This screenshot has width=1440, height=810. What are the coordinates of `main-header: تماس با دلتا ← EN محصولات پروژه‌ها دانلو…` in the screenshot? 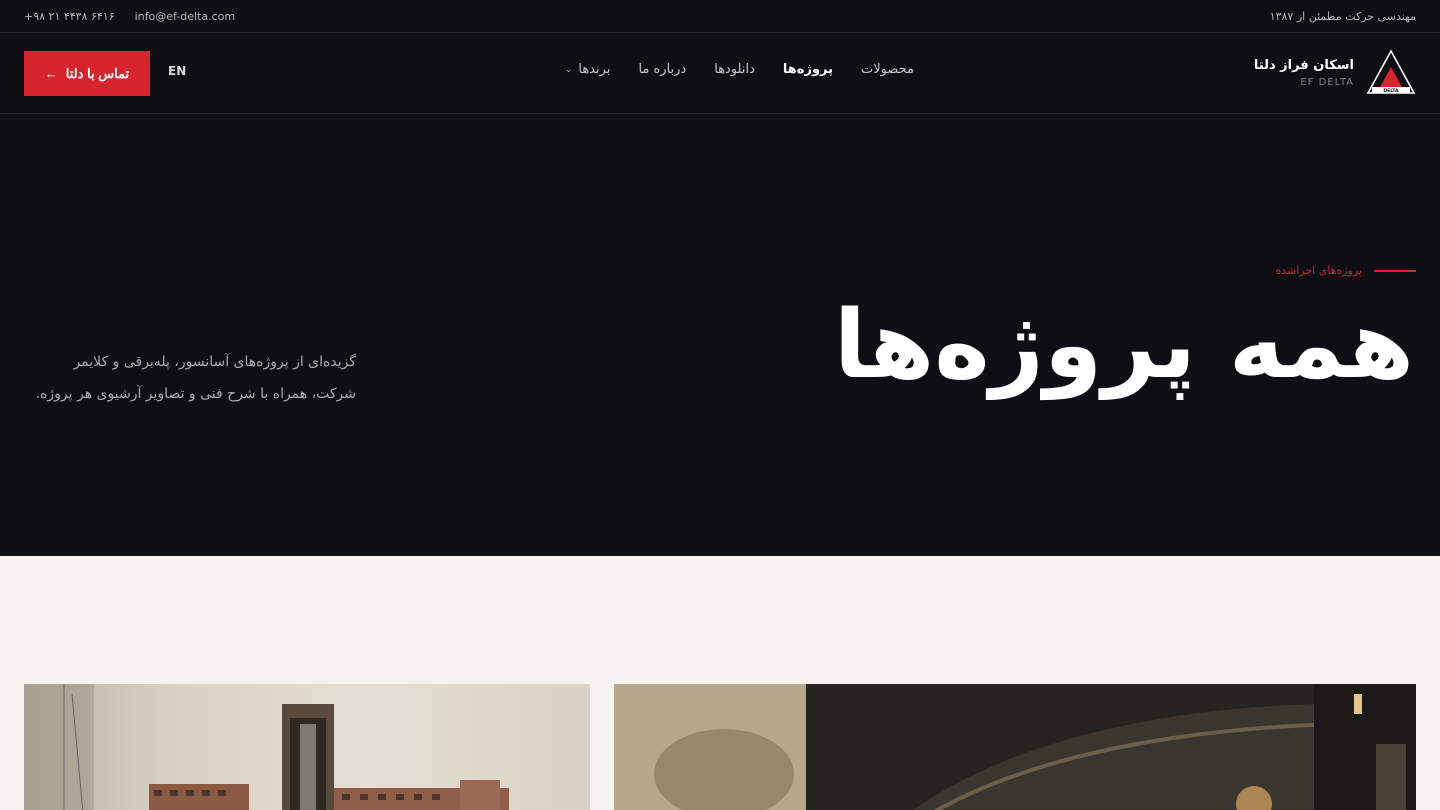 It's located at (720, 73).